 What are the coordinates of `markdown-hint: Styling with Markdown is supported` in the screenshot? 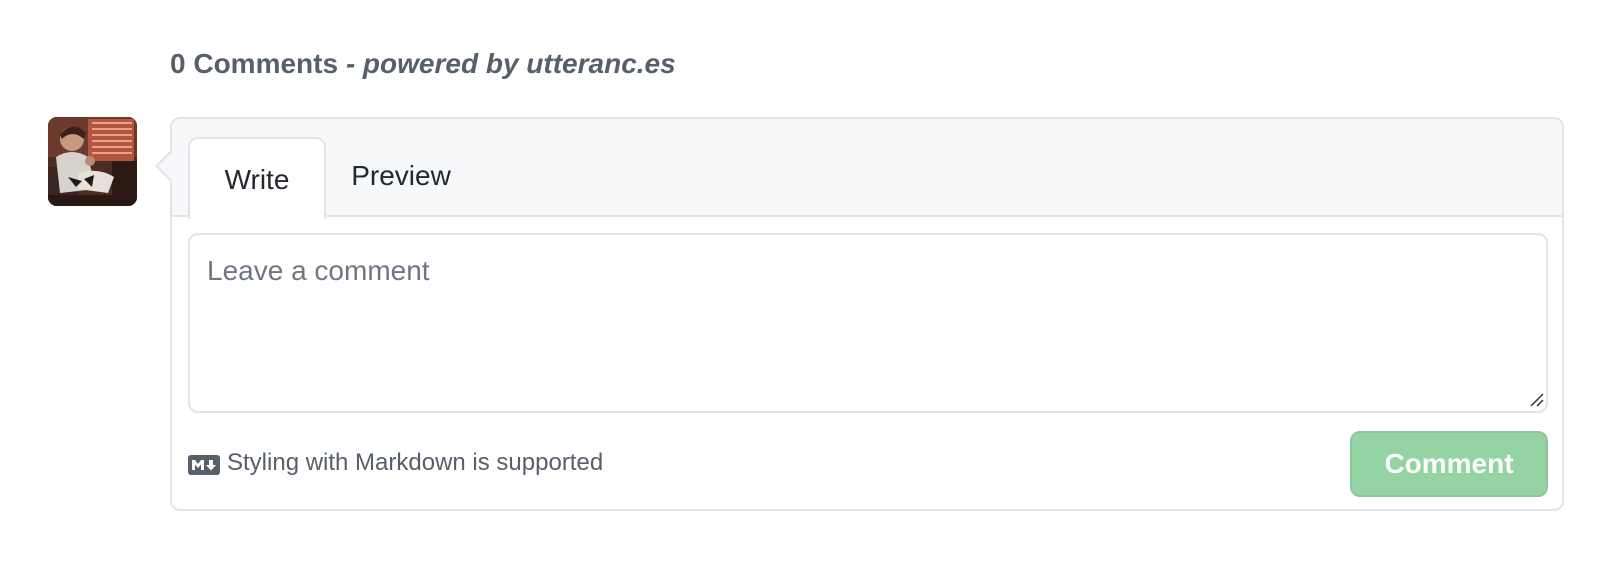 It's located at (395, 463).